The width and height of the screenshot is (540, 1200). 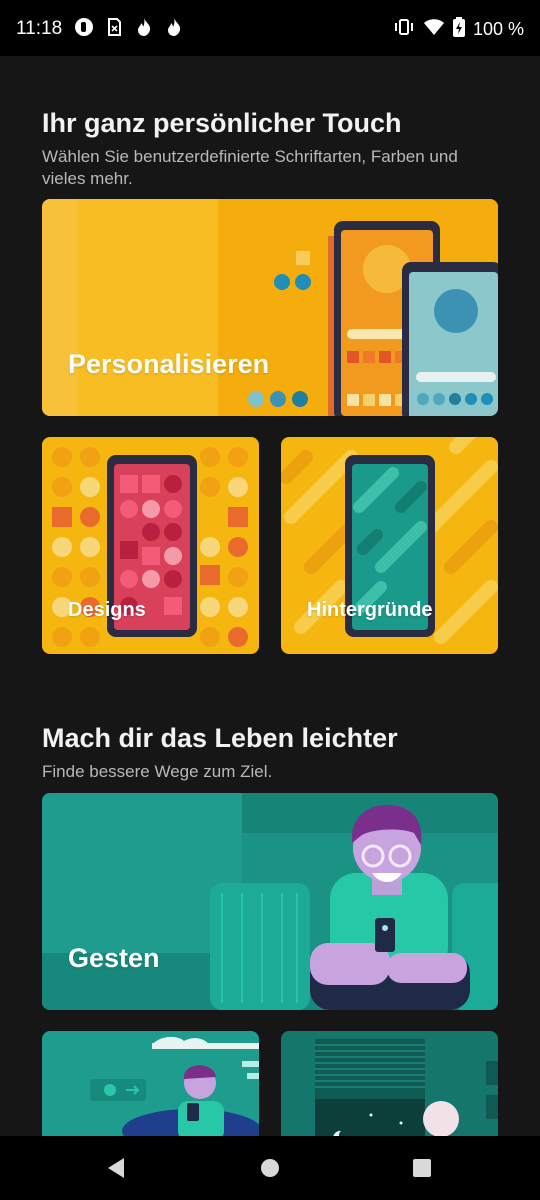 I want to click on section-title-easier: Mach dir das Leben leichter, so click(x=220, y=738).